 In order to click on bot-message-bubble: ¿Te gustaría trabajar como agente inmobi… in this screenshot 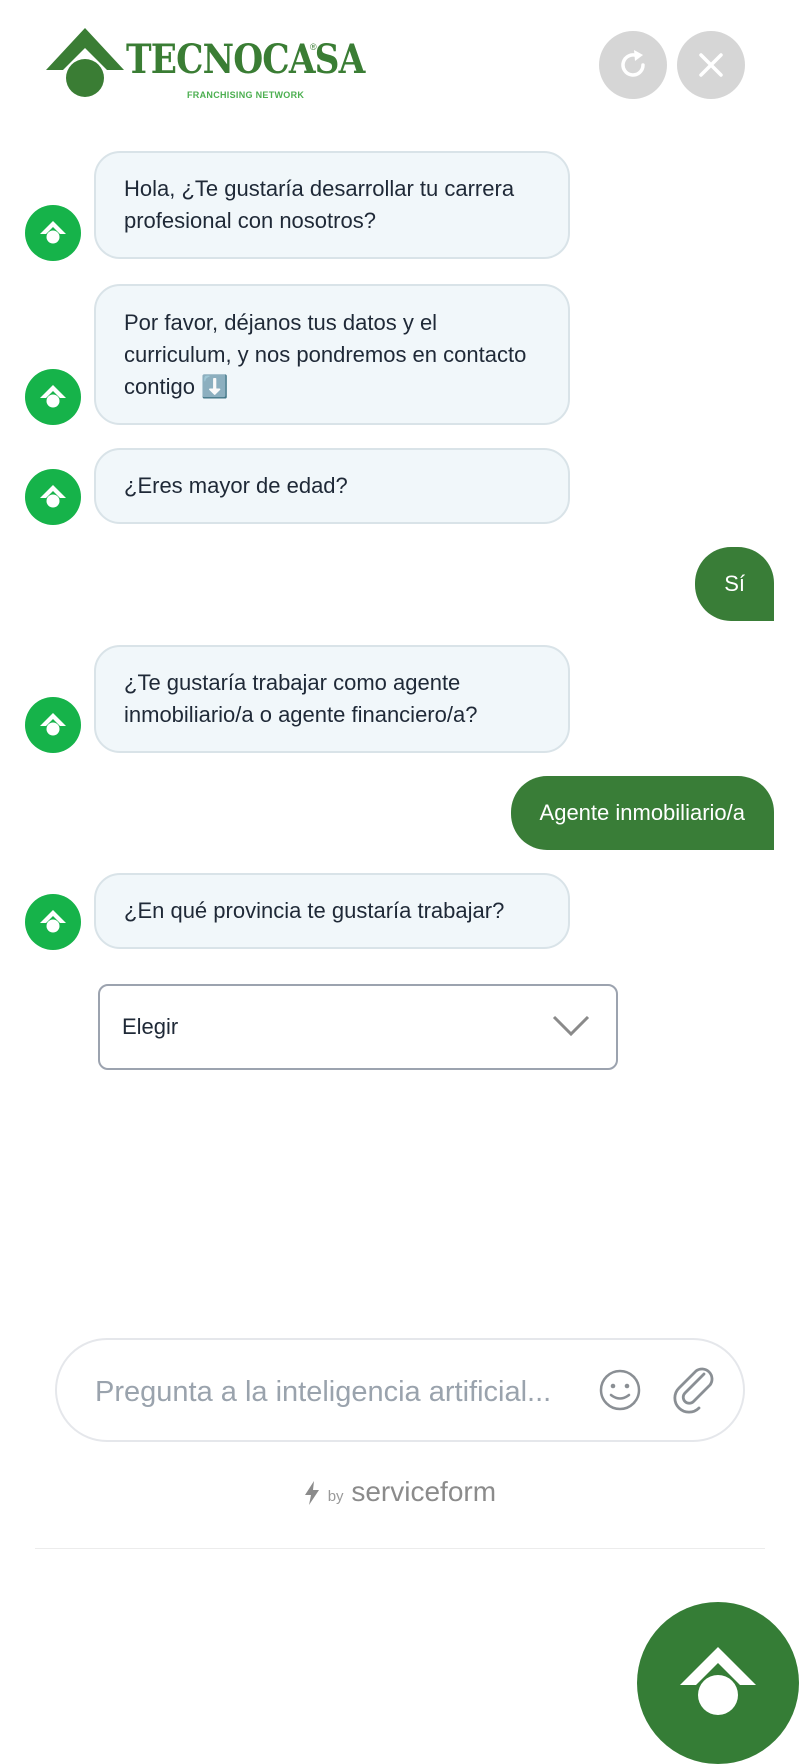, I will do `click(332, 699)`.